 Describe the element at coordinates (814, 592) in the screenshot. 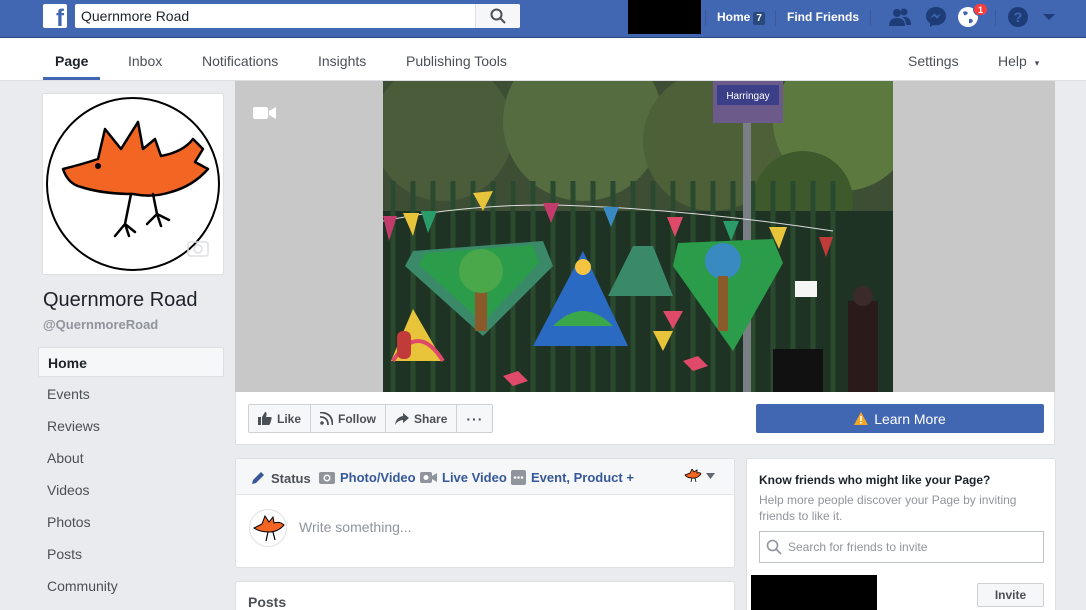

I see `redacted-friend-name` at that location.